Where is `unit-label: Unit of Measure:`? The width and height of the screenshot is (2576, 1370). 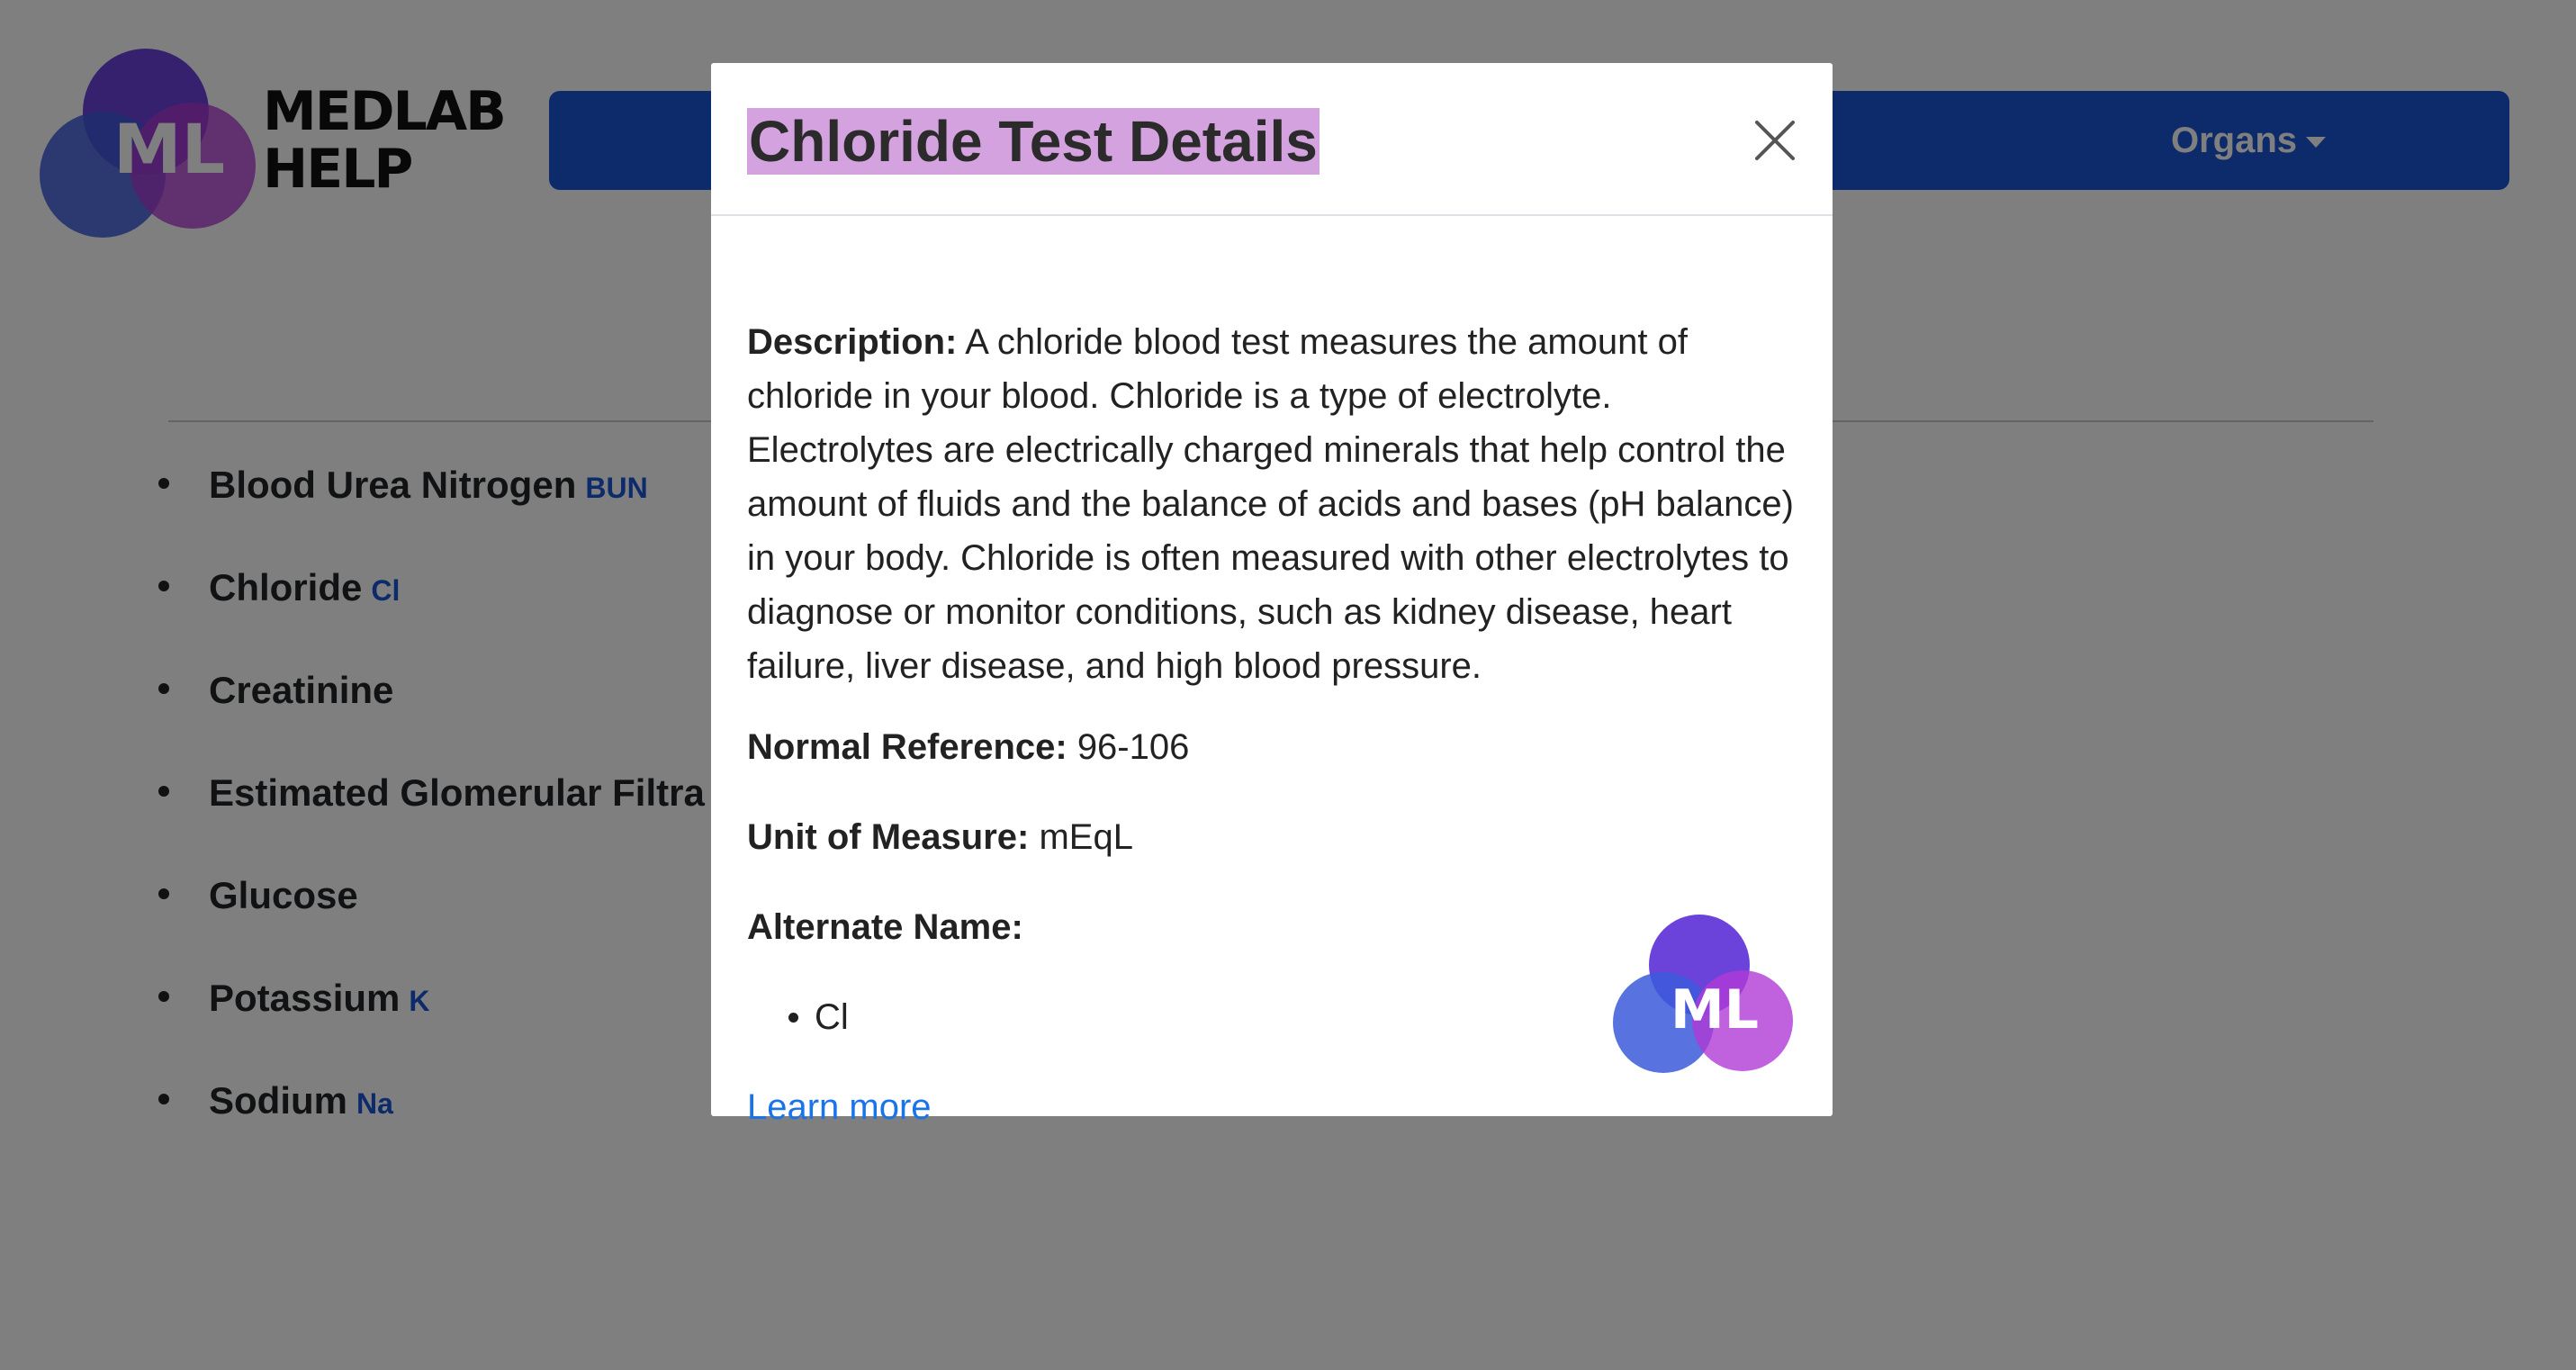 unit-label: Unit of Measure: is located at coordinates (888, 837).